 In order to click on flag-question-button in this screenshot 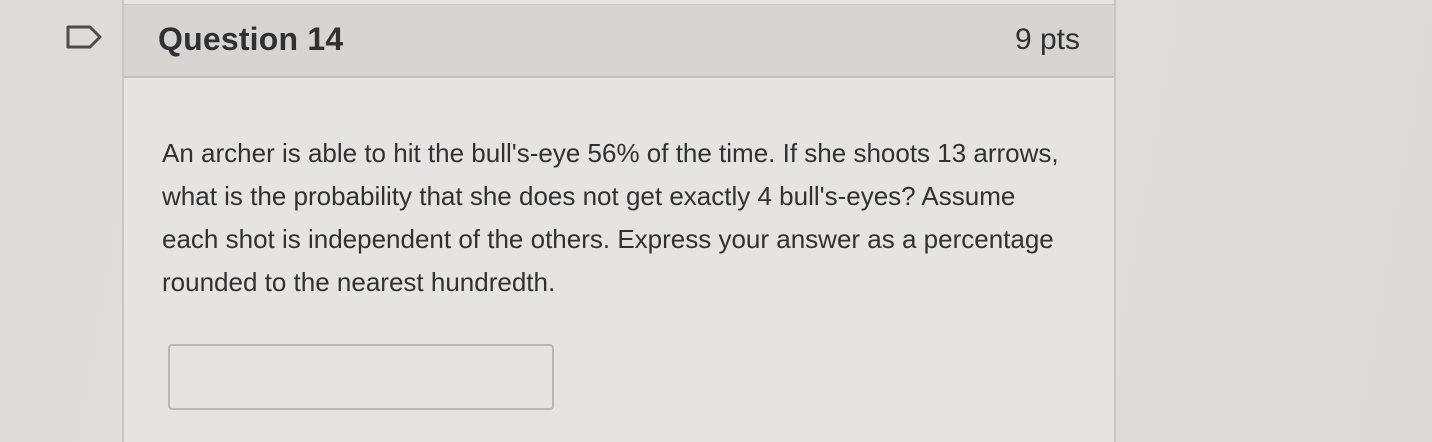, I will do `click(85, 37)`.